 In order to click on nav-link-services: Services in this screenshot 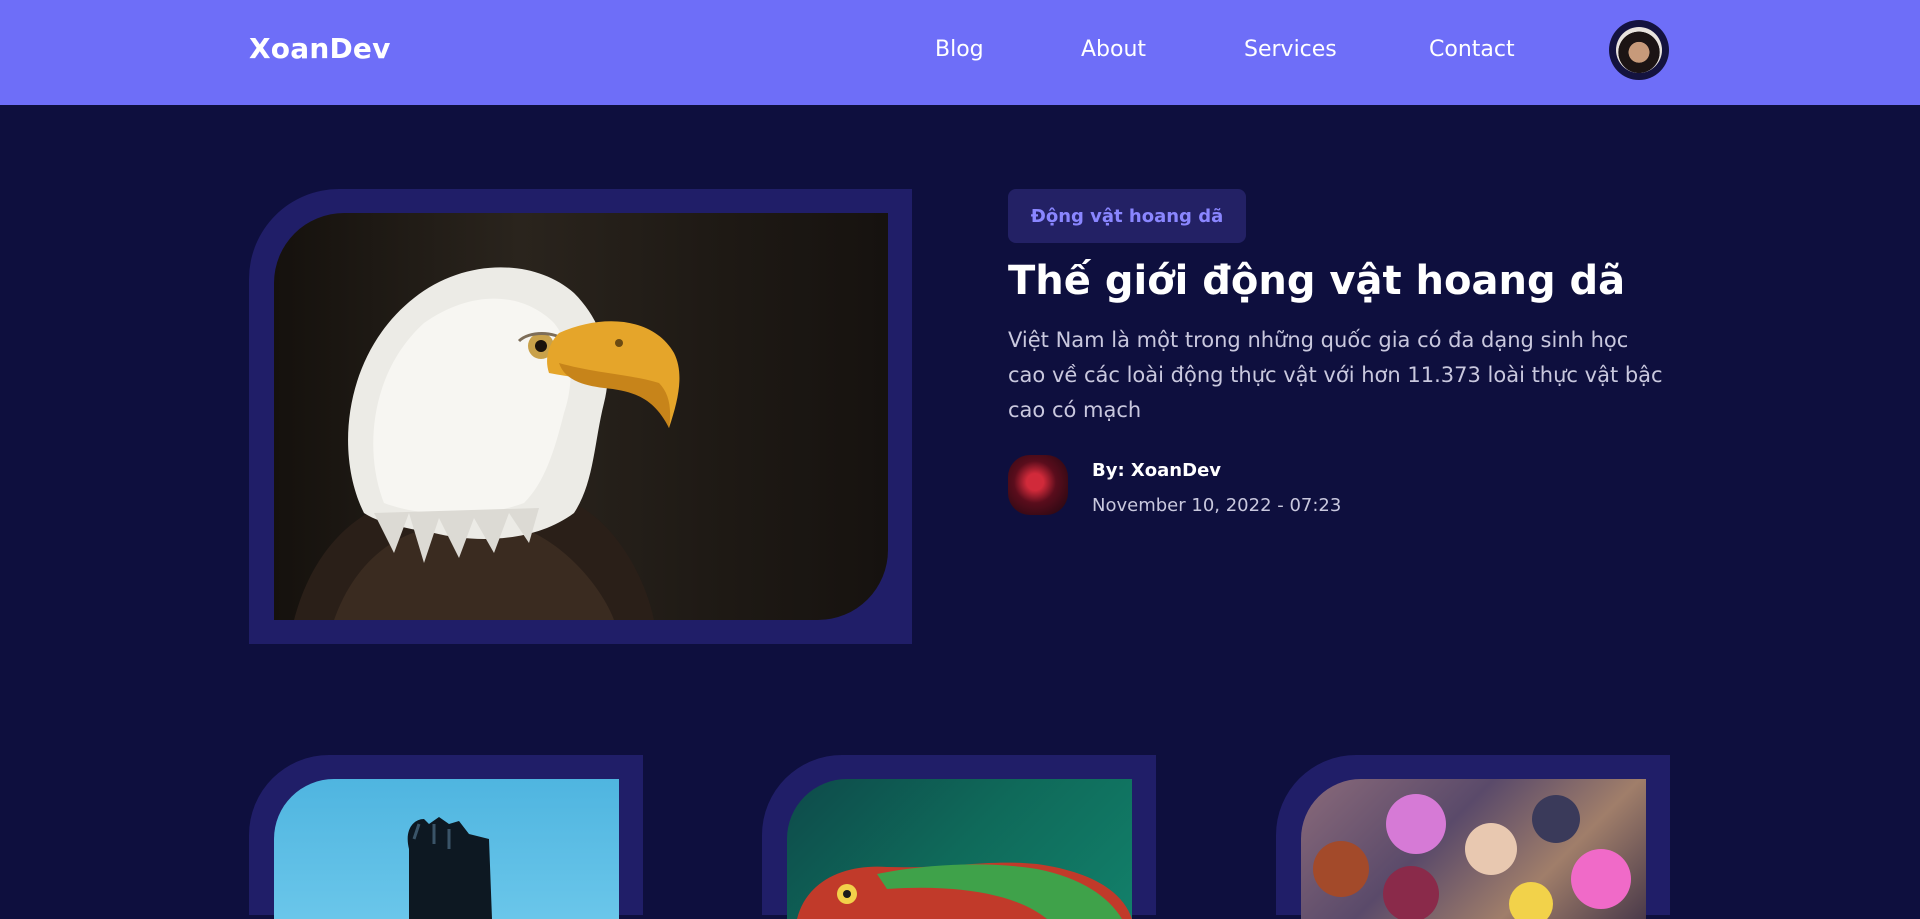, I will do `click(1290, 49)`.